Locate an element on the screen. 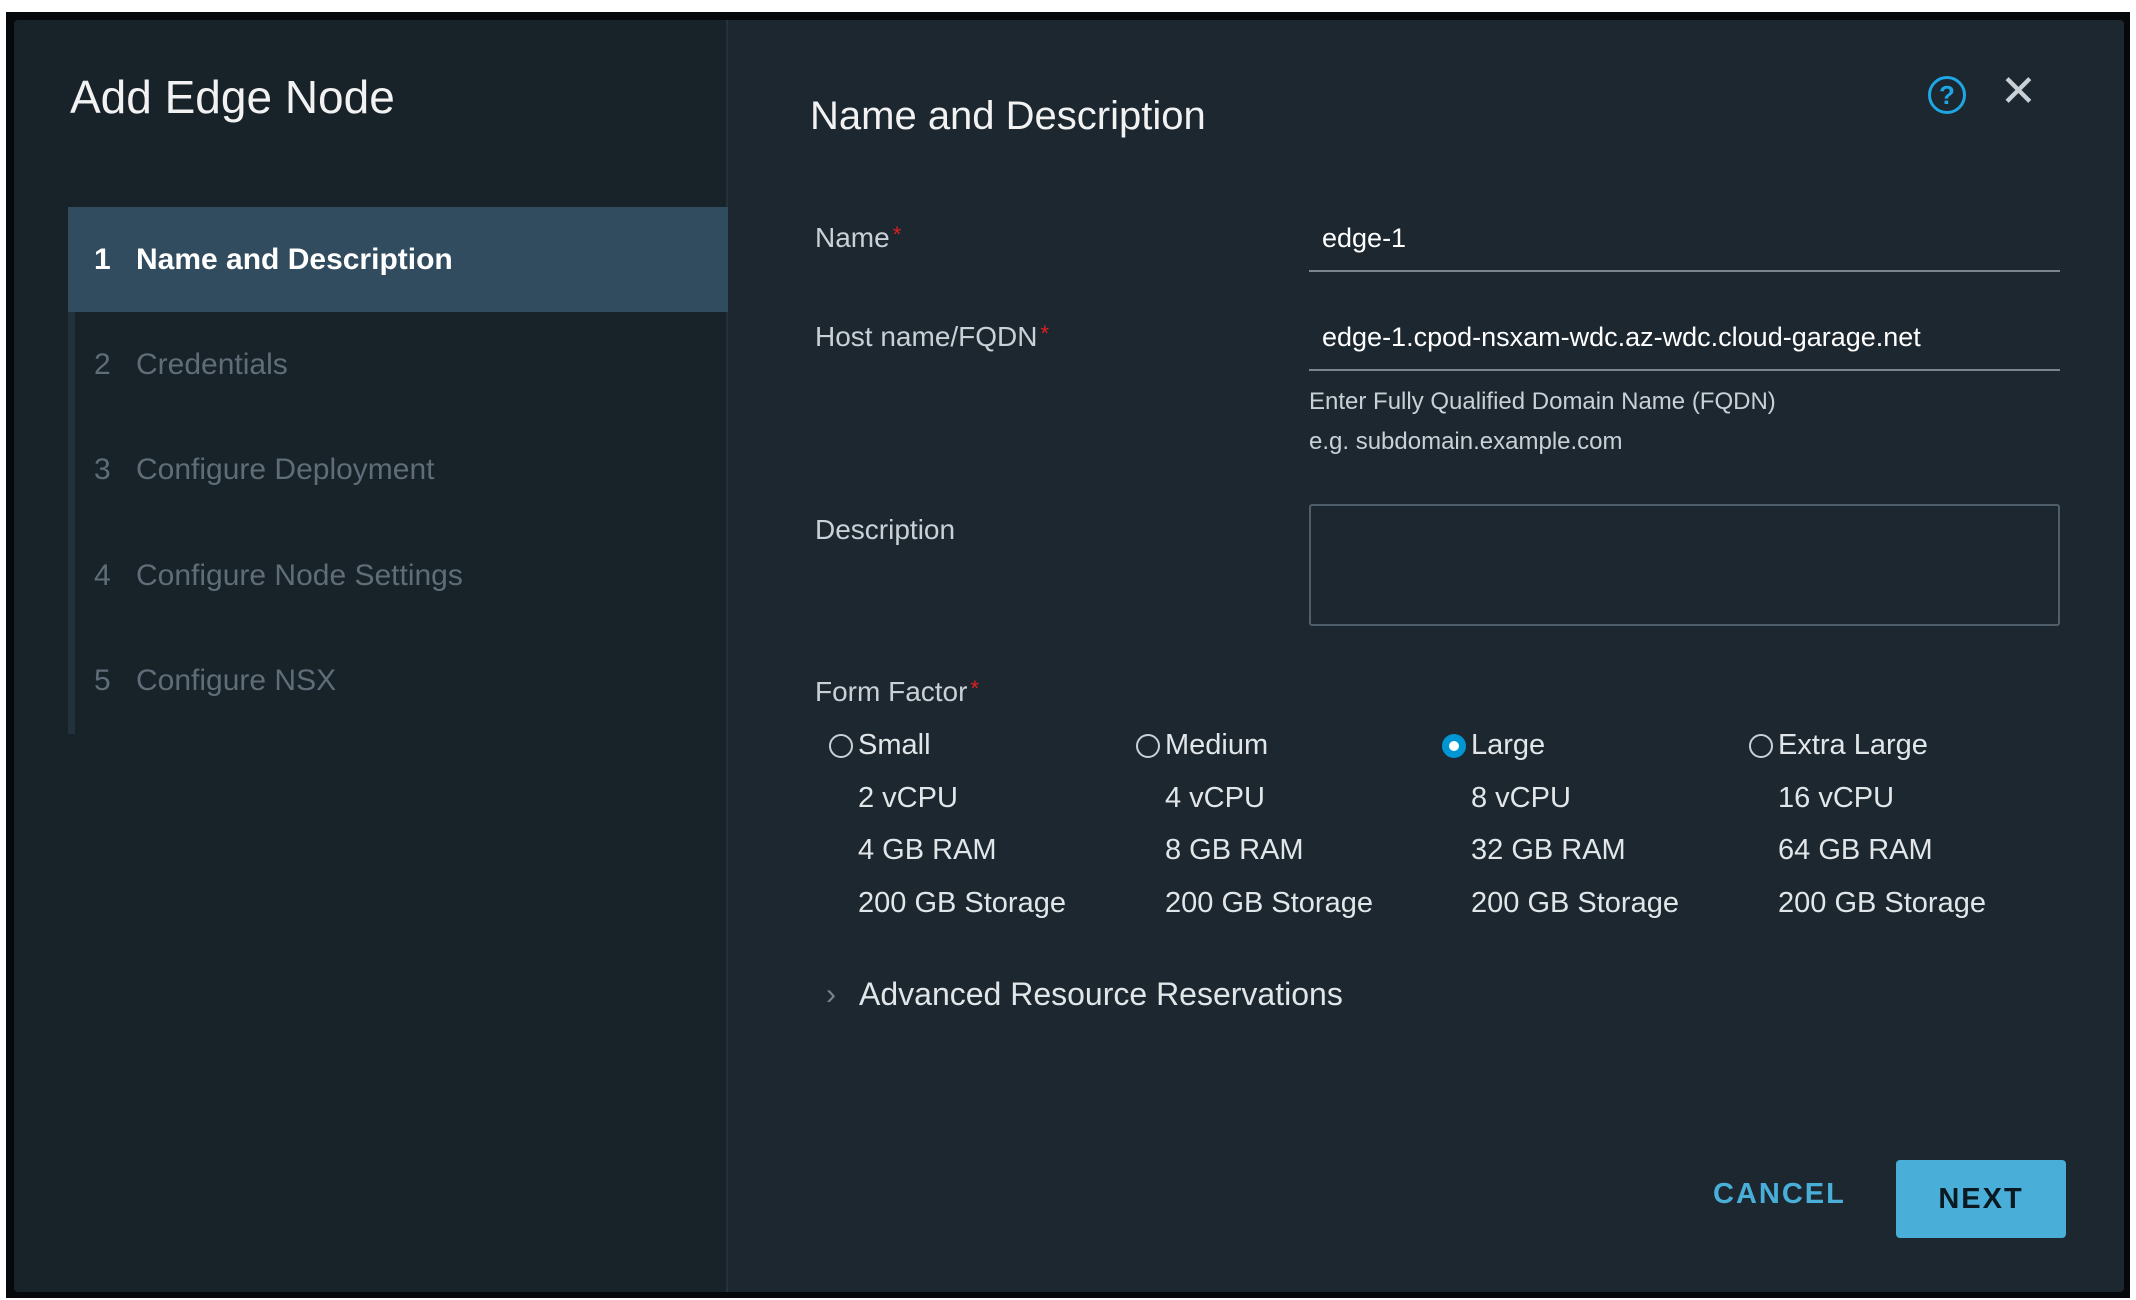 This screenshot has width=2136, height=1300. step-number: 1 is located at coordinates (102, 259).